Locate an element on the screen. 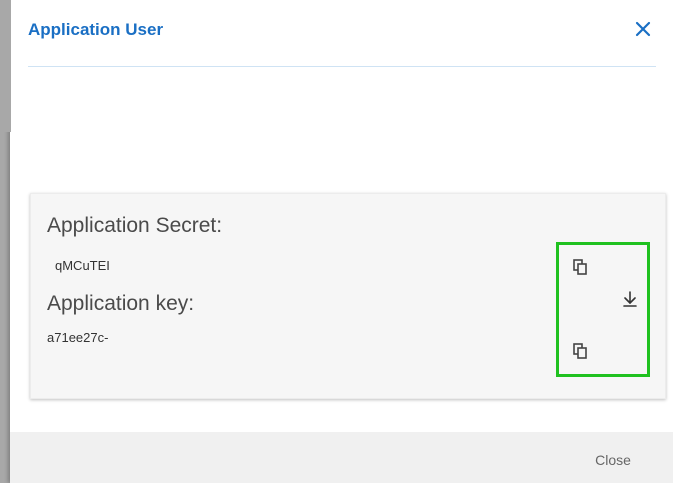  copy-key-icon is located at coordinates (580, 351).